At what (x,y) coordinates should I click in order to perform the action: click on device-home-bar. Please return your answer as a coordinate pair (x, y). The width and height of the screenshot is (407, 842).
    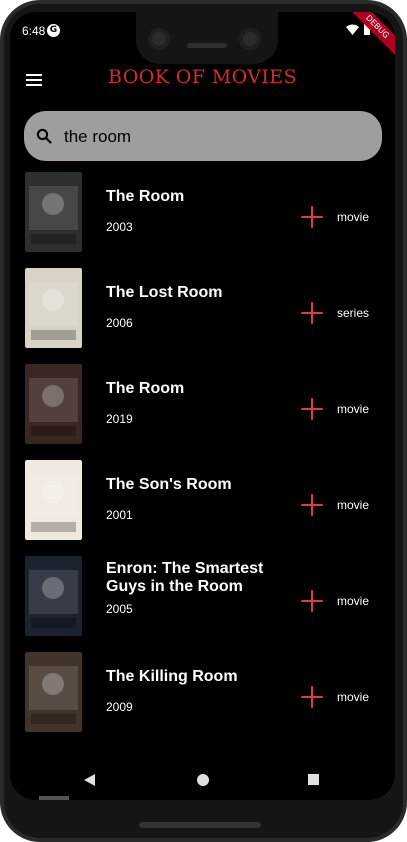
    Looking at the image, I should click on (200, 825).